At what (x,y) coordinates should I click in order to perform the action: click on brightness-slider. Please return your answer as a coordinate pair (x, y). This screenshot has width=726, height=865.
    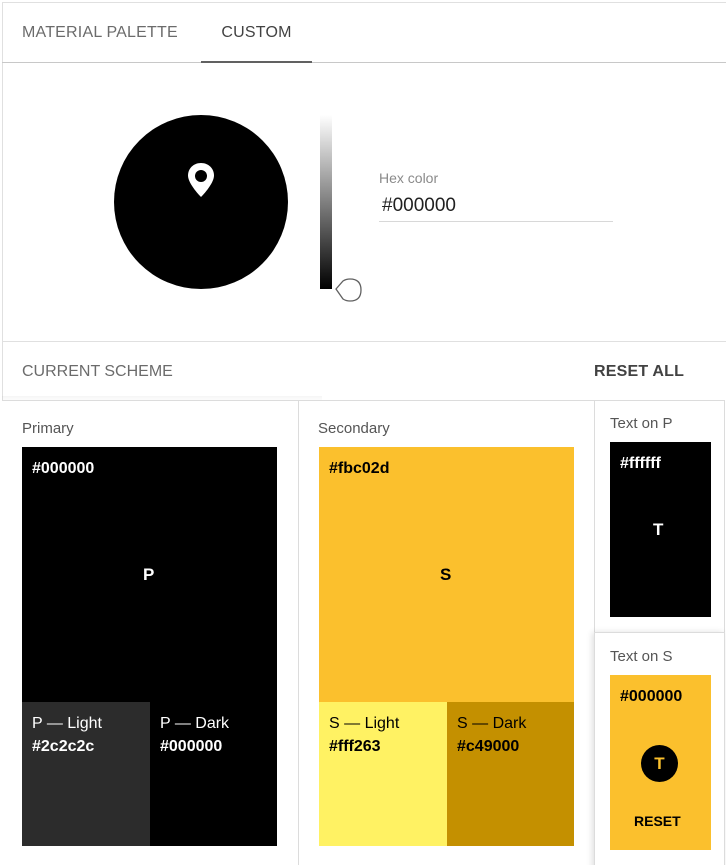
    Looking at the image, I should click on (326, 202).